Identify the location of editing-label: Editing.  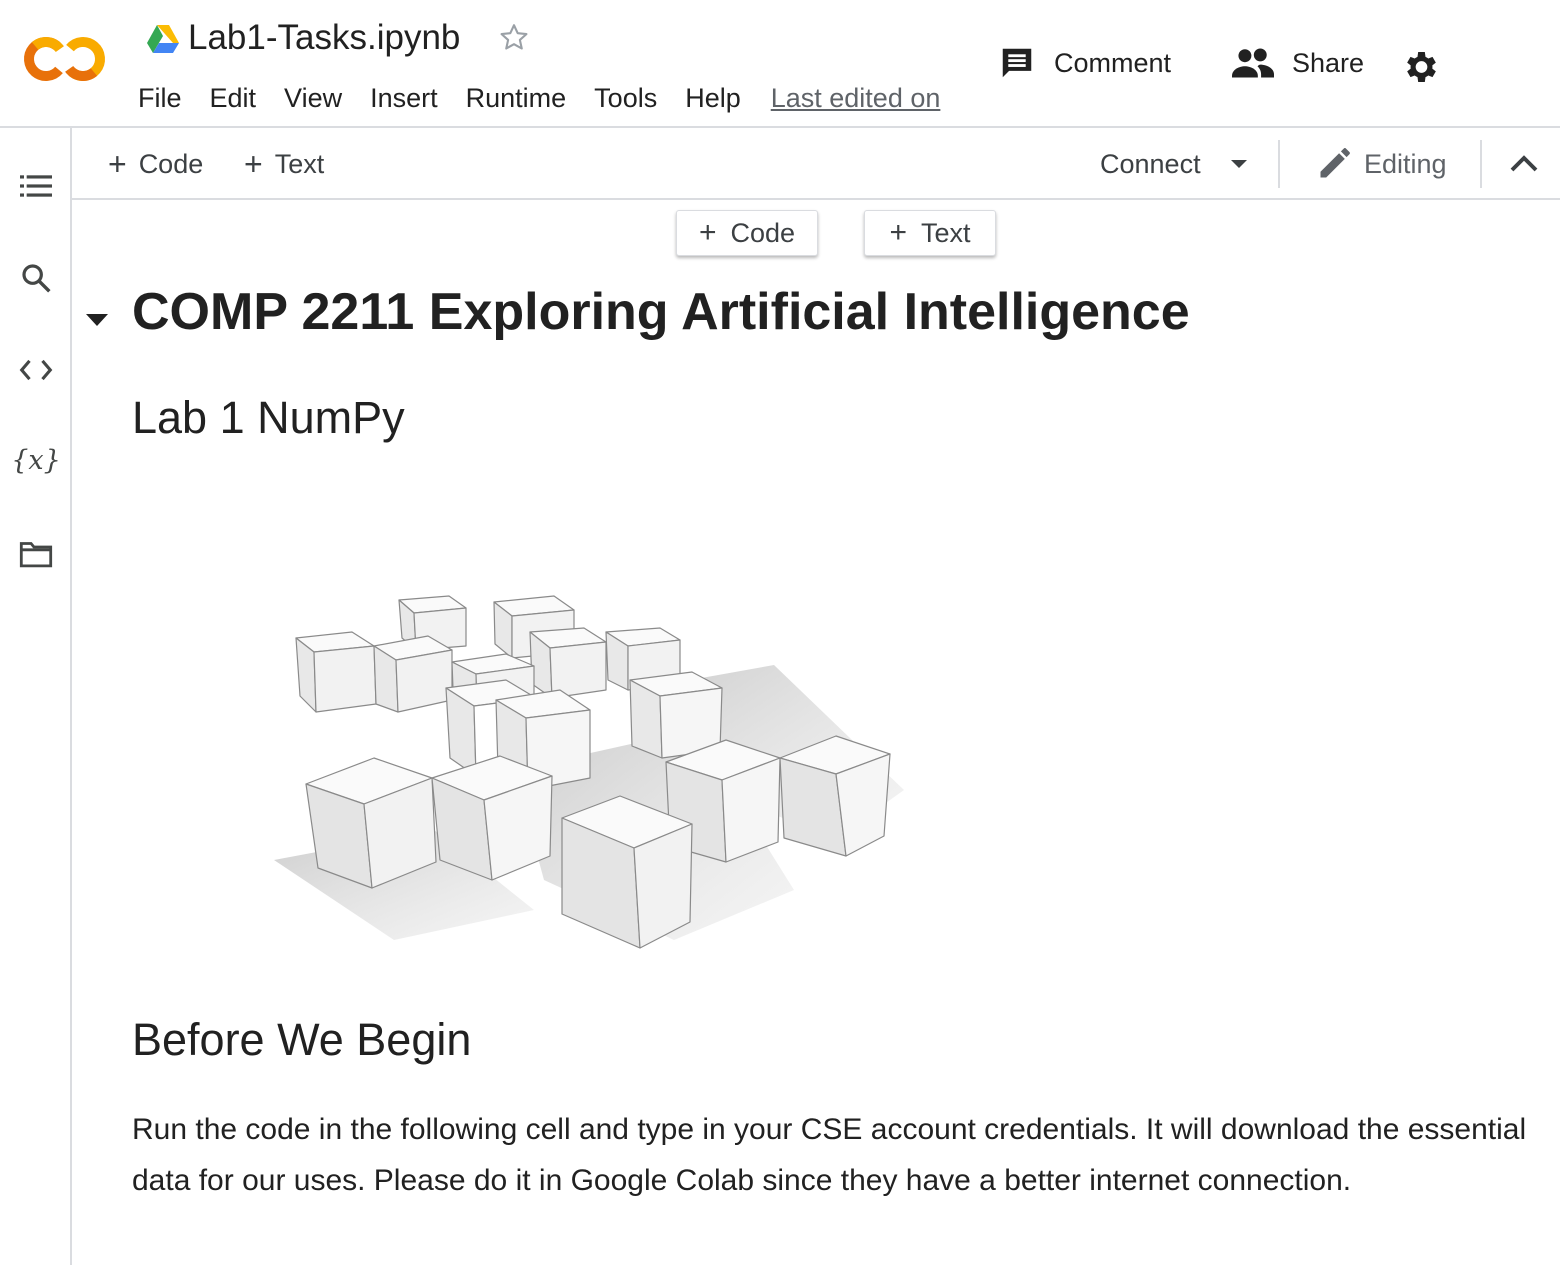
(1405, 163).